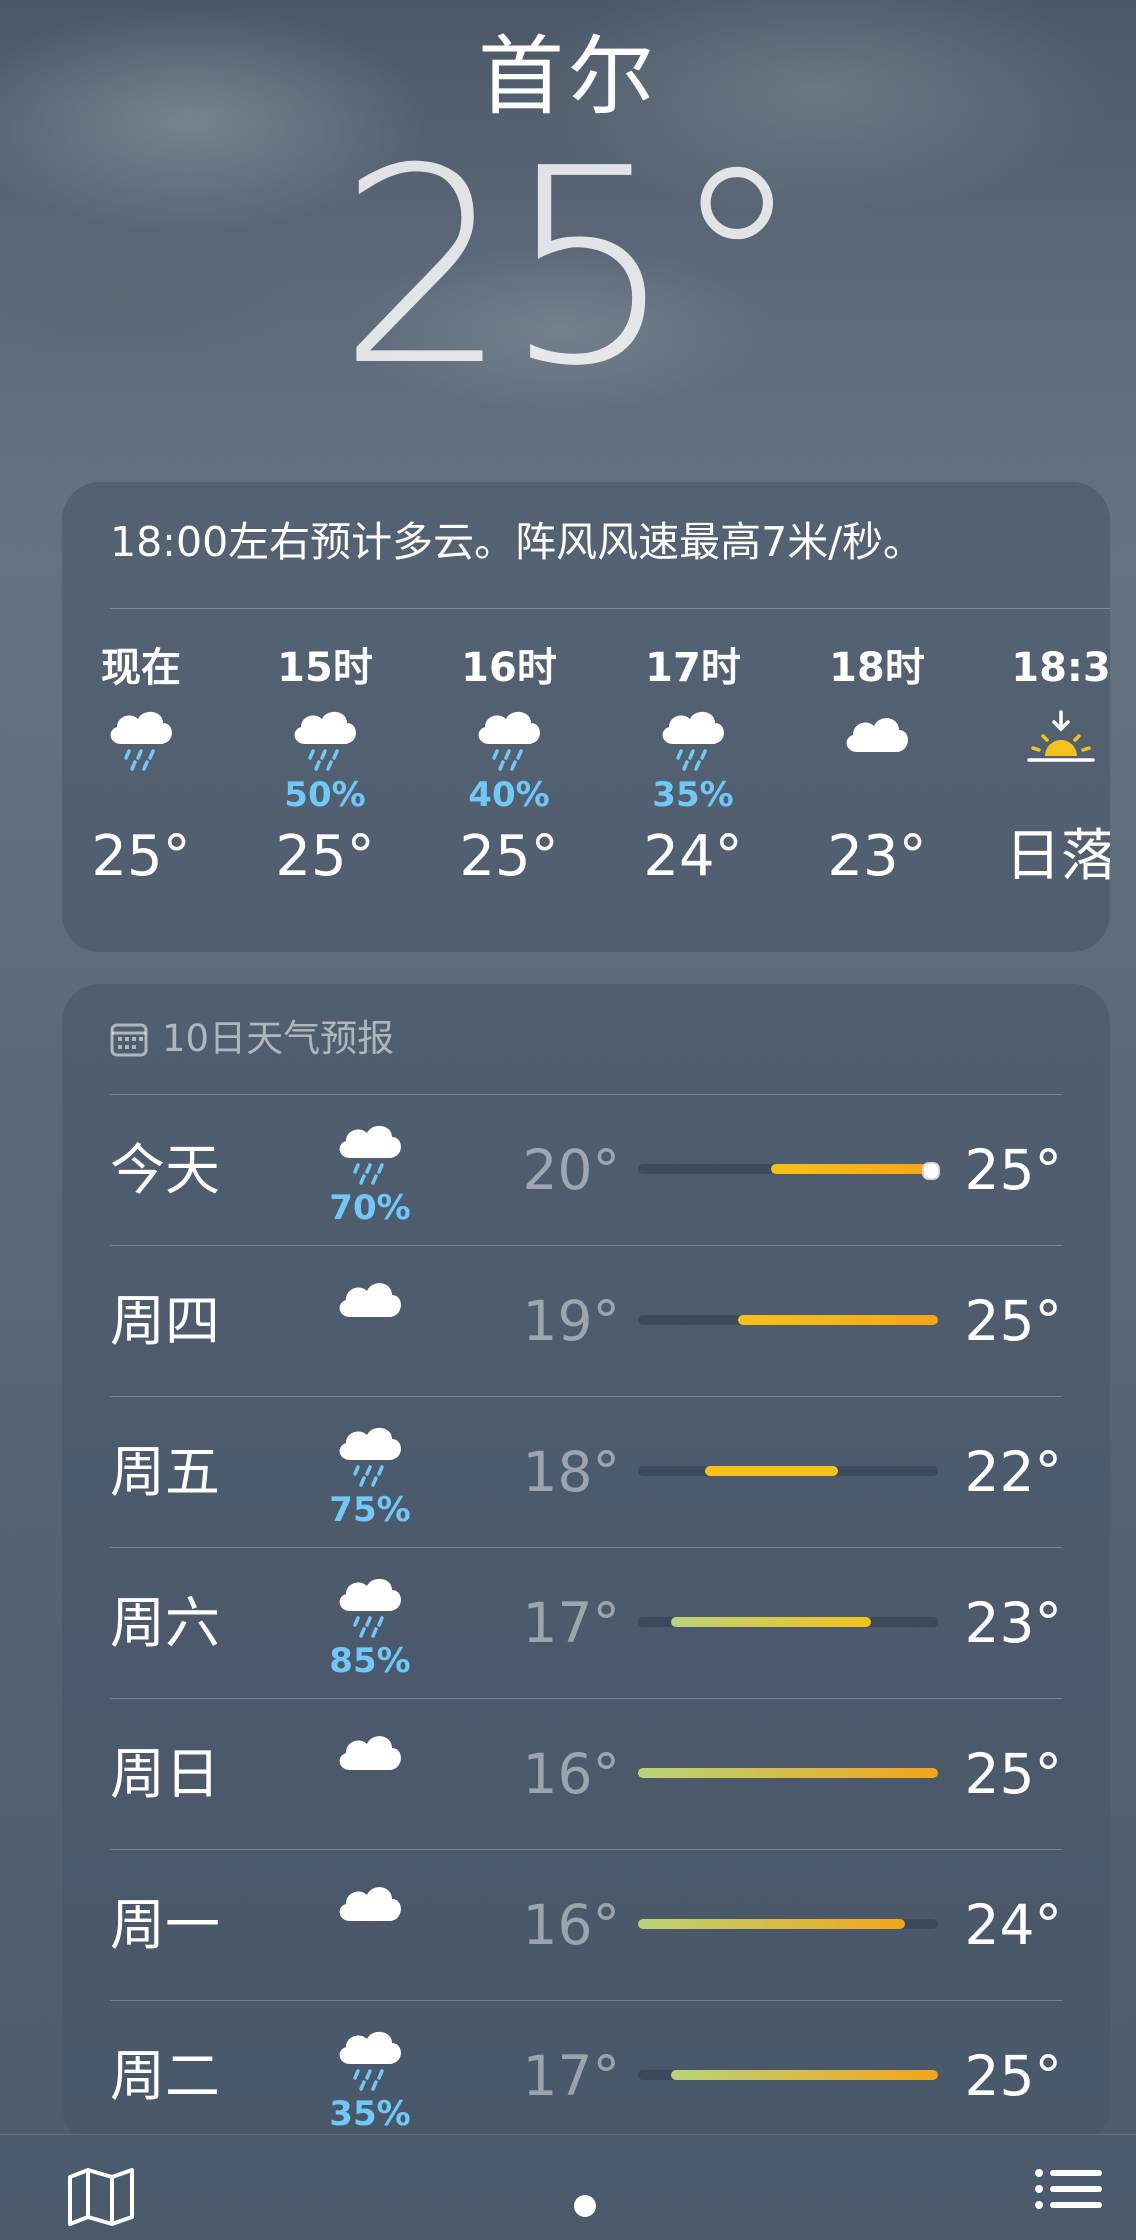 The width and height of the screenshot is (1136, 2240). I want to click on day-row: 周六 85% 17° 23°, so click(586, 1622).